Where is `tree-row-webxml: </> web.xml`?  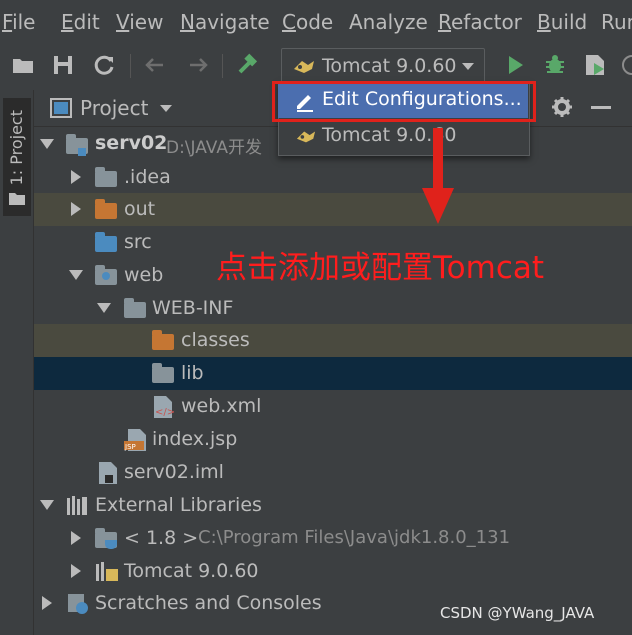
tree-row-webxml: </> web.xml is located at coordinates (333, 406).